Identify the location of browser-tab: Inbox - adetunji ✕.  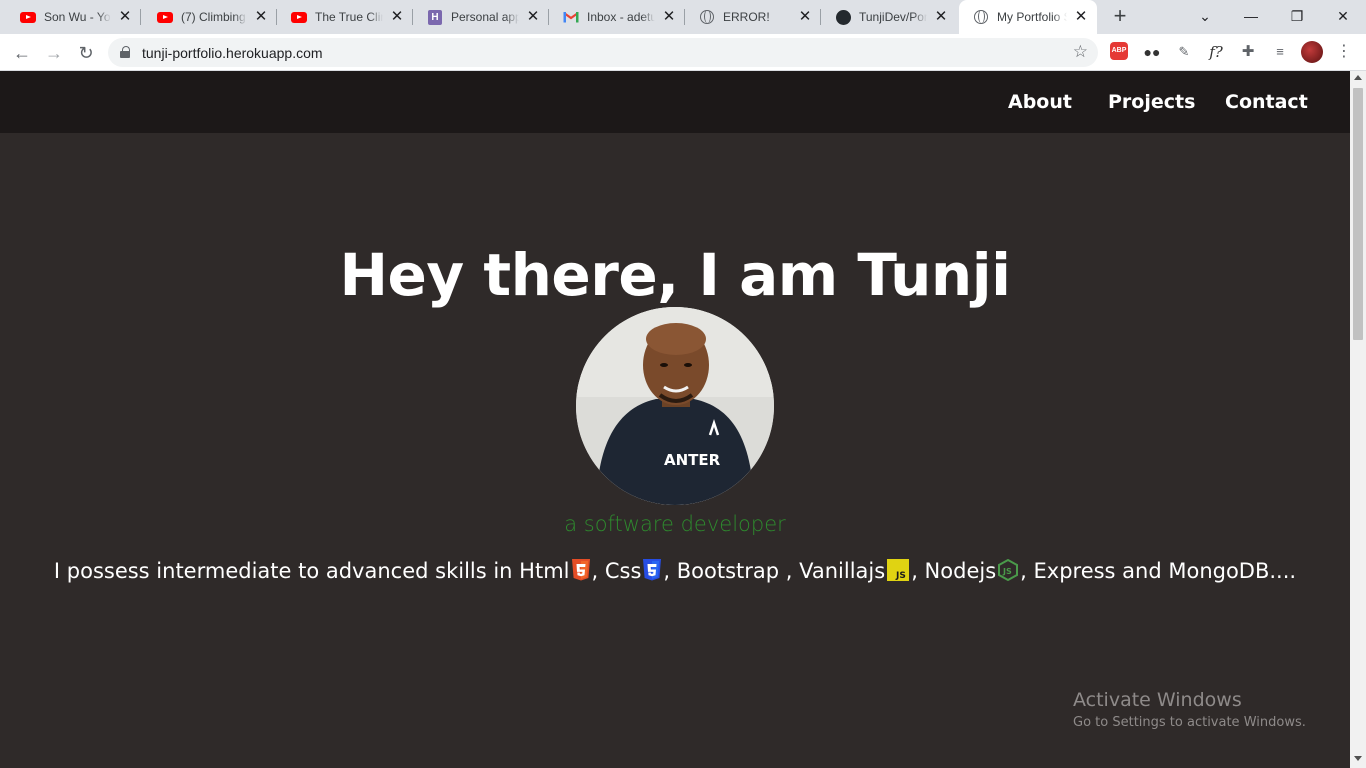
(617, 17).